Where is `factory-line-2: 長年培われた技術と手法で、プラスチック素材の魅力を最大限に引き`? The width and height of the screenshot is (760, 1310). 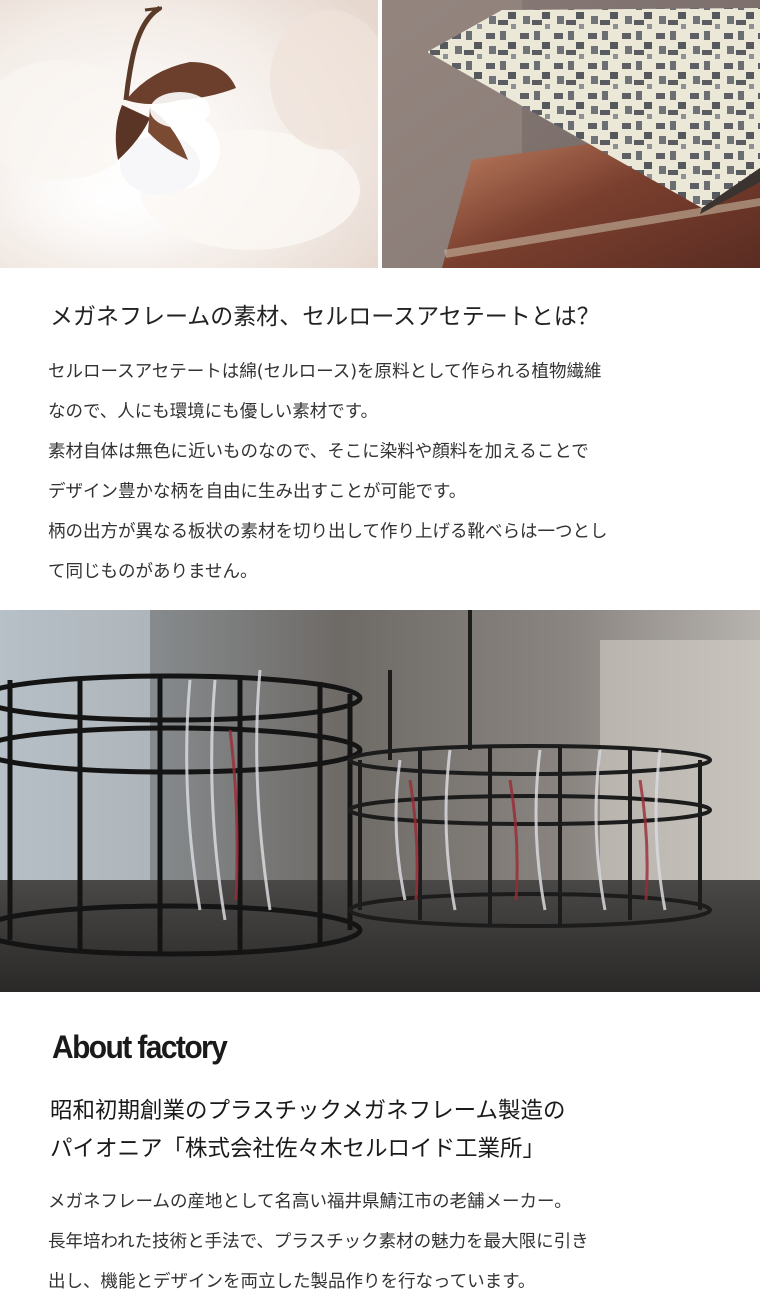
factory-line-2: 長年培われた技術と手法で、プラスチック素材の魅力を最大限に引き is located at coordinates (318, 1242).